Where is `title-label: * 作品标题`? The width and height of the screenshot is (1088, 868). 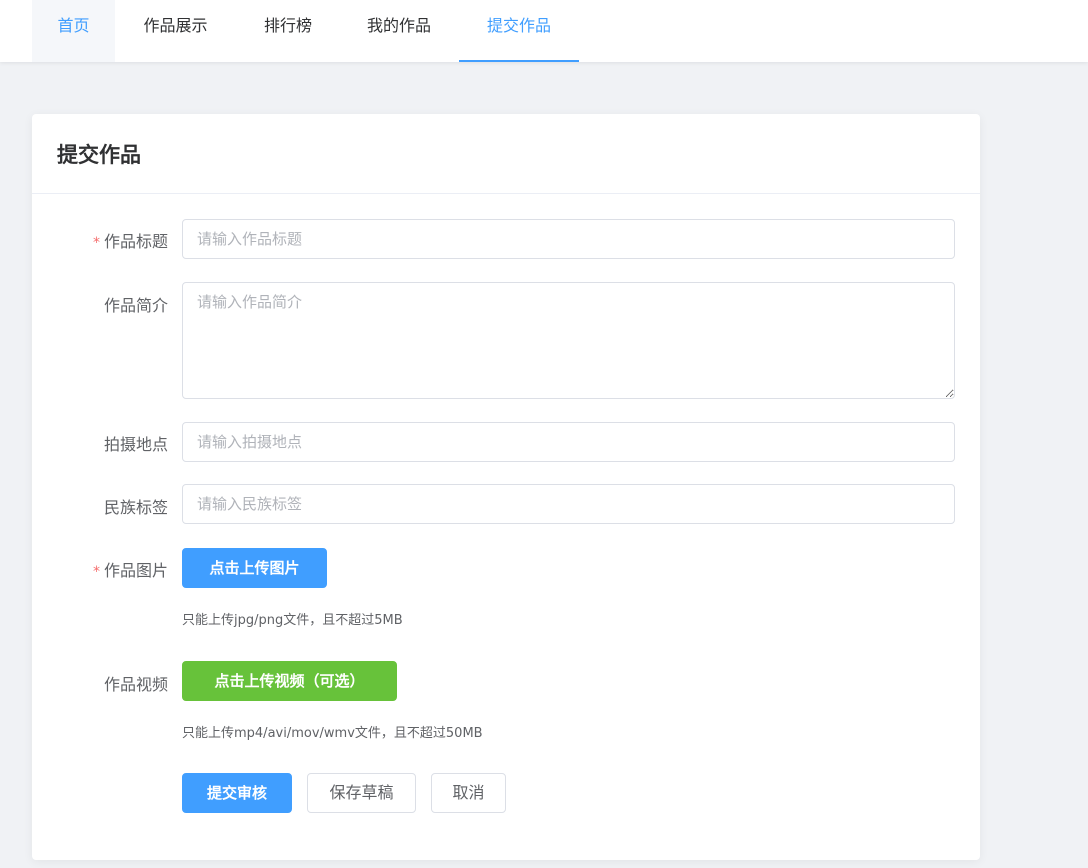 title-label: * 作品标题 is located at coordinates (130, 241).